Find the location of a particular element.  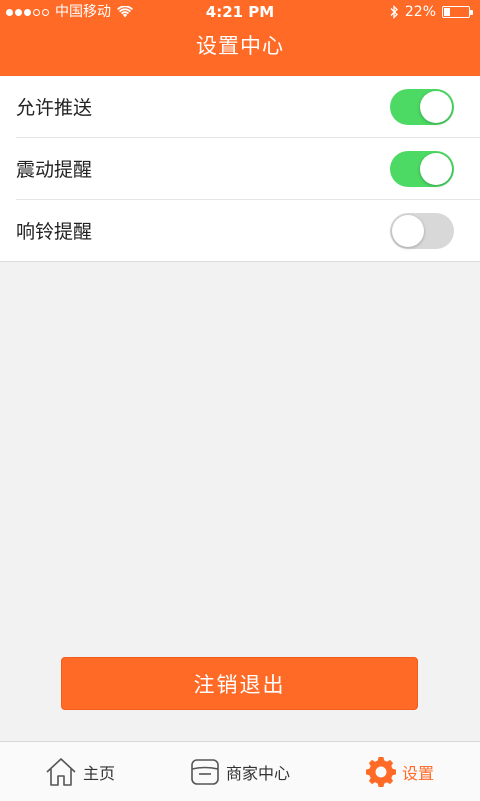

push-toggle is located at coordinates (422, 106).